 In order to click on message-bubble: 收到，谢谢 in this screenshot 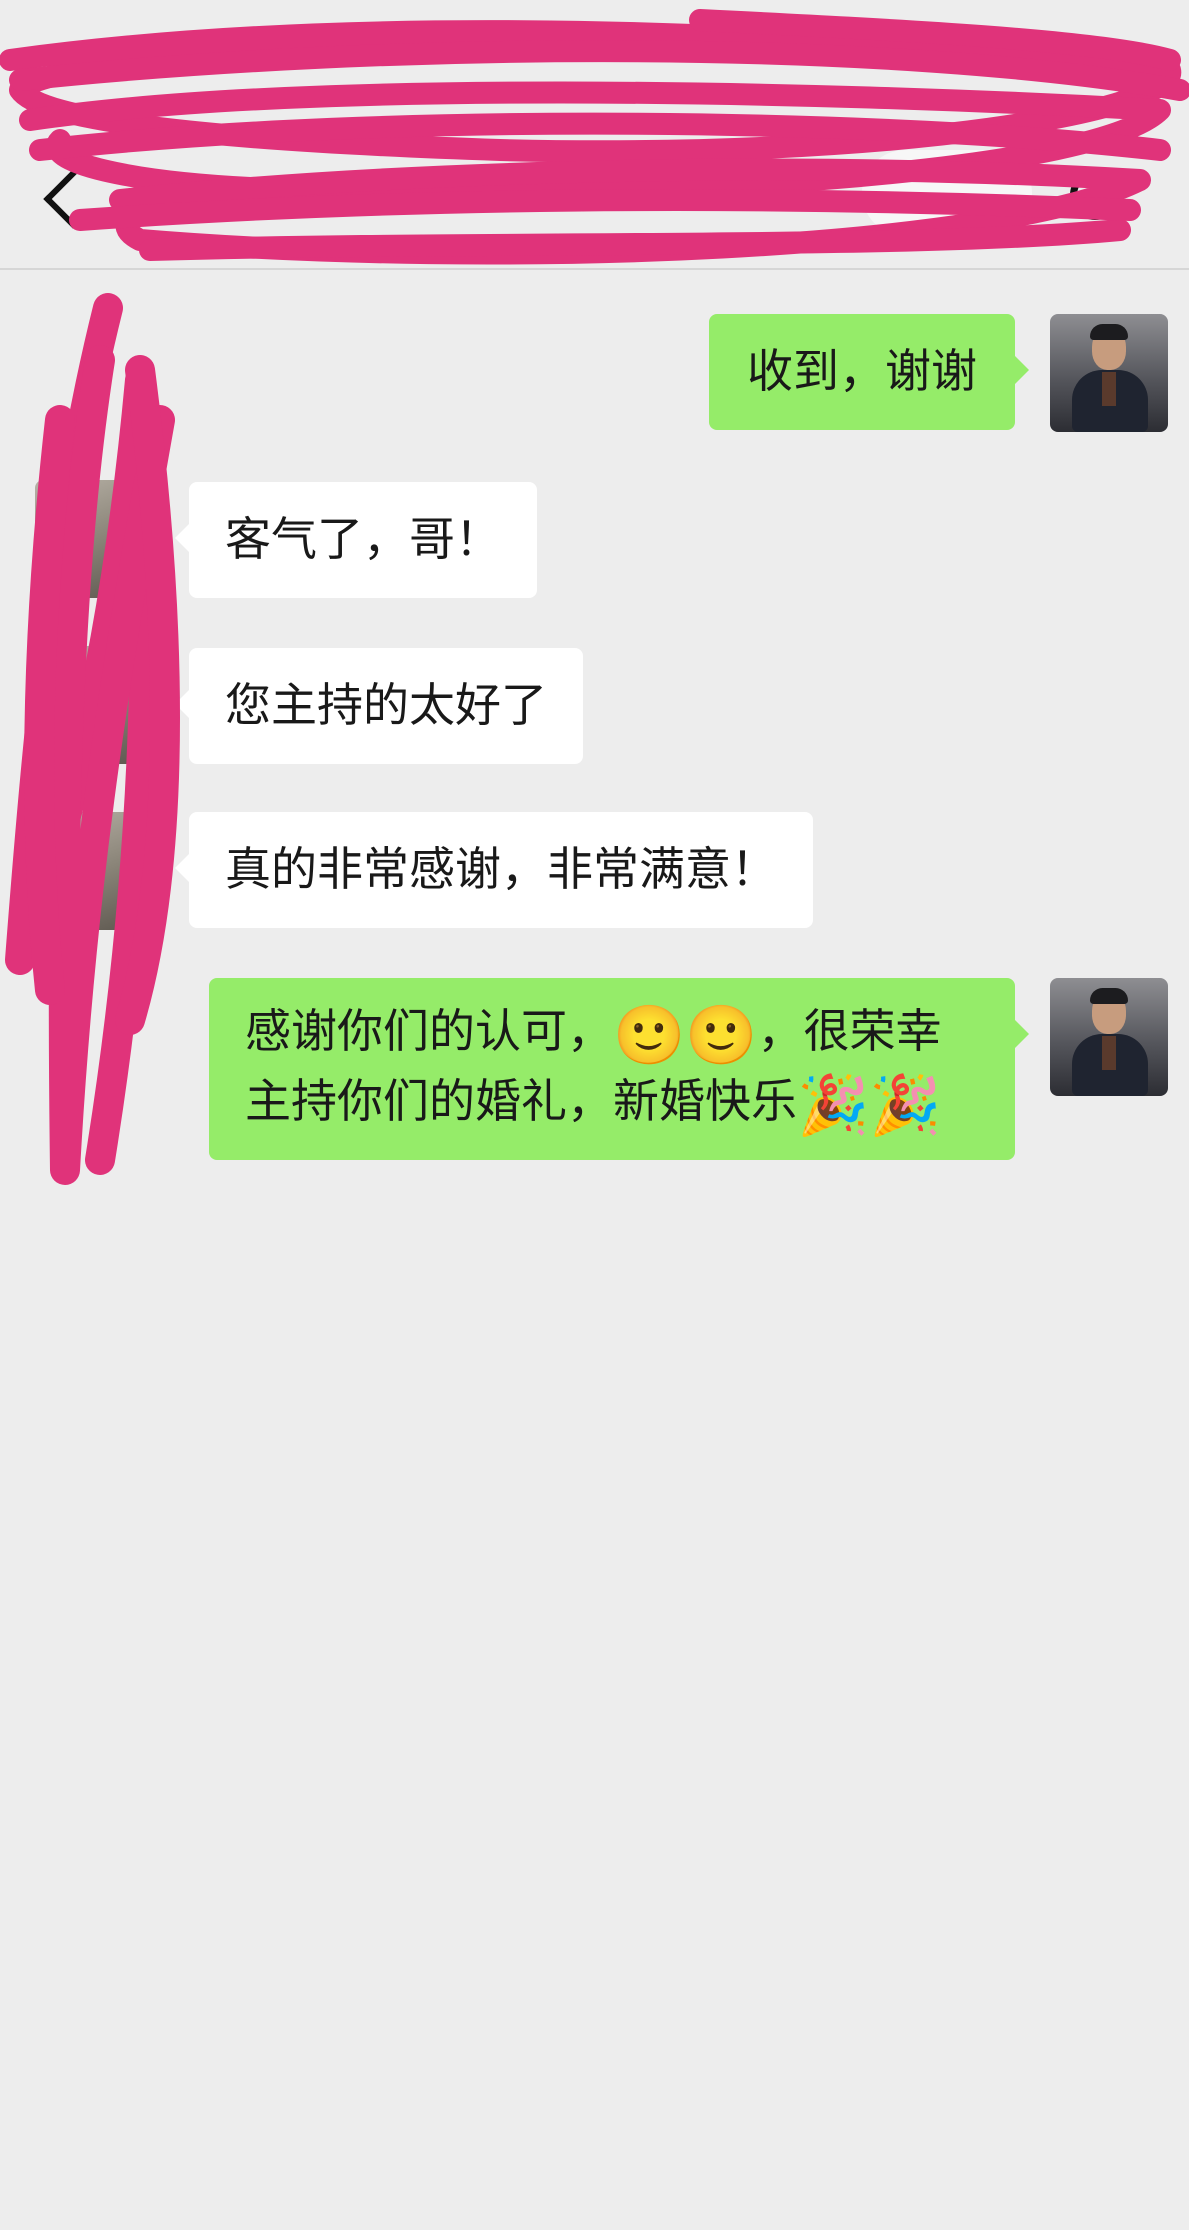, I will do `click(869, 372)`.